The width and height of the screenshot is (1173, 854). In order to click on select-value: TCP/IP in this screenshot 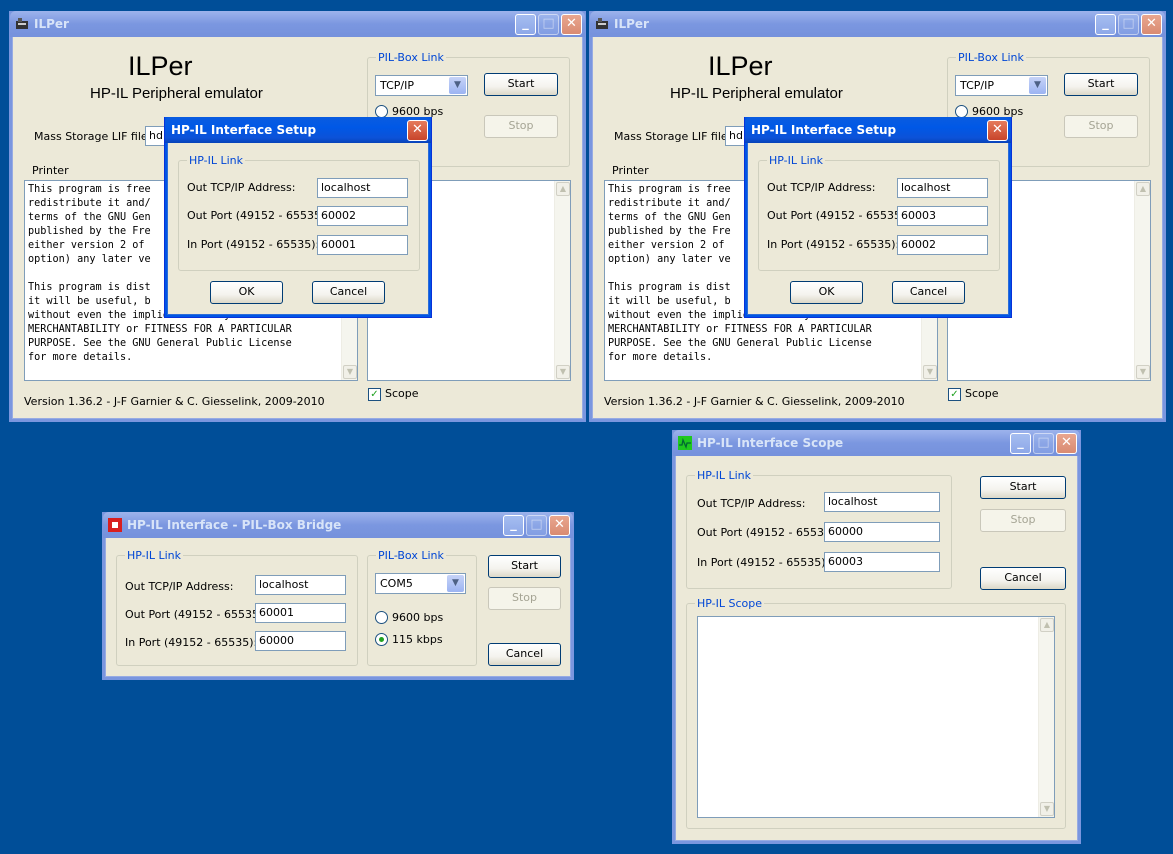, I will do `click(397, 85)`.